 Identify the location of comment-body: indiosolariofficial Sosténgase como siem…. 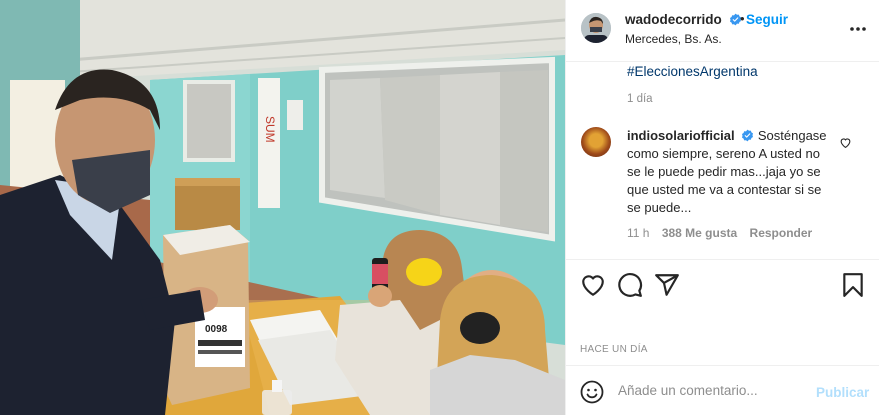
(732, 172).